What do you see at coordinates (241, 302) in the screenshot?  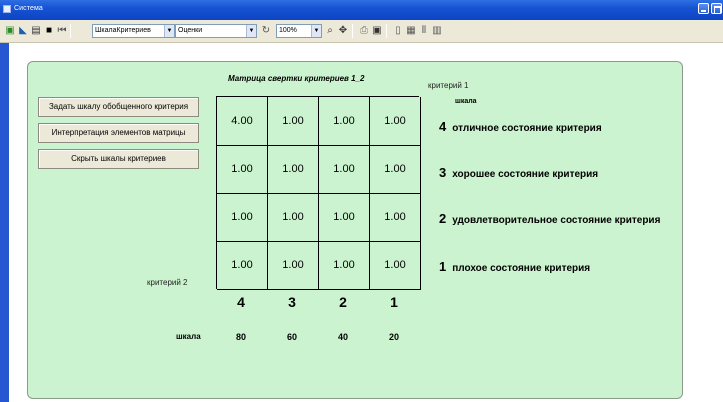 I see `column-number: 4` at bounding box center [241, 302].